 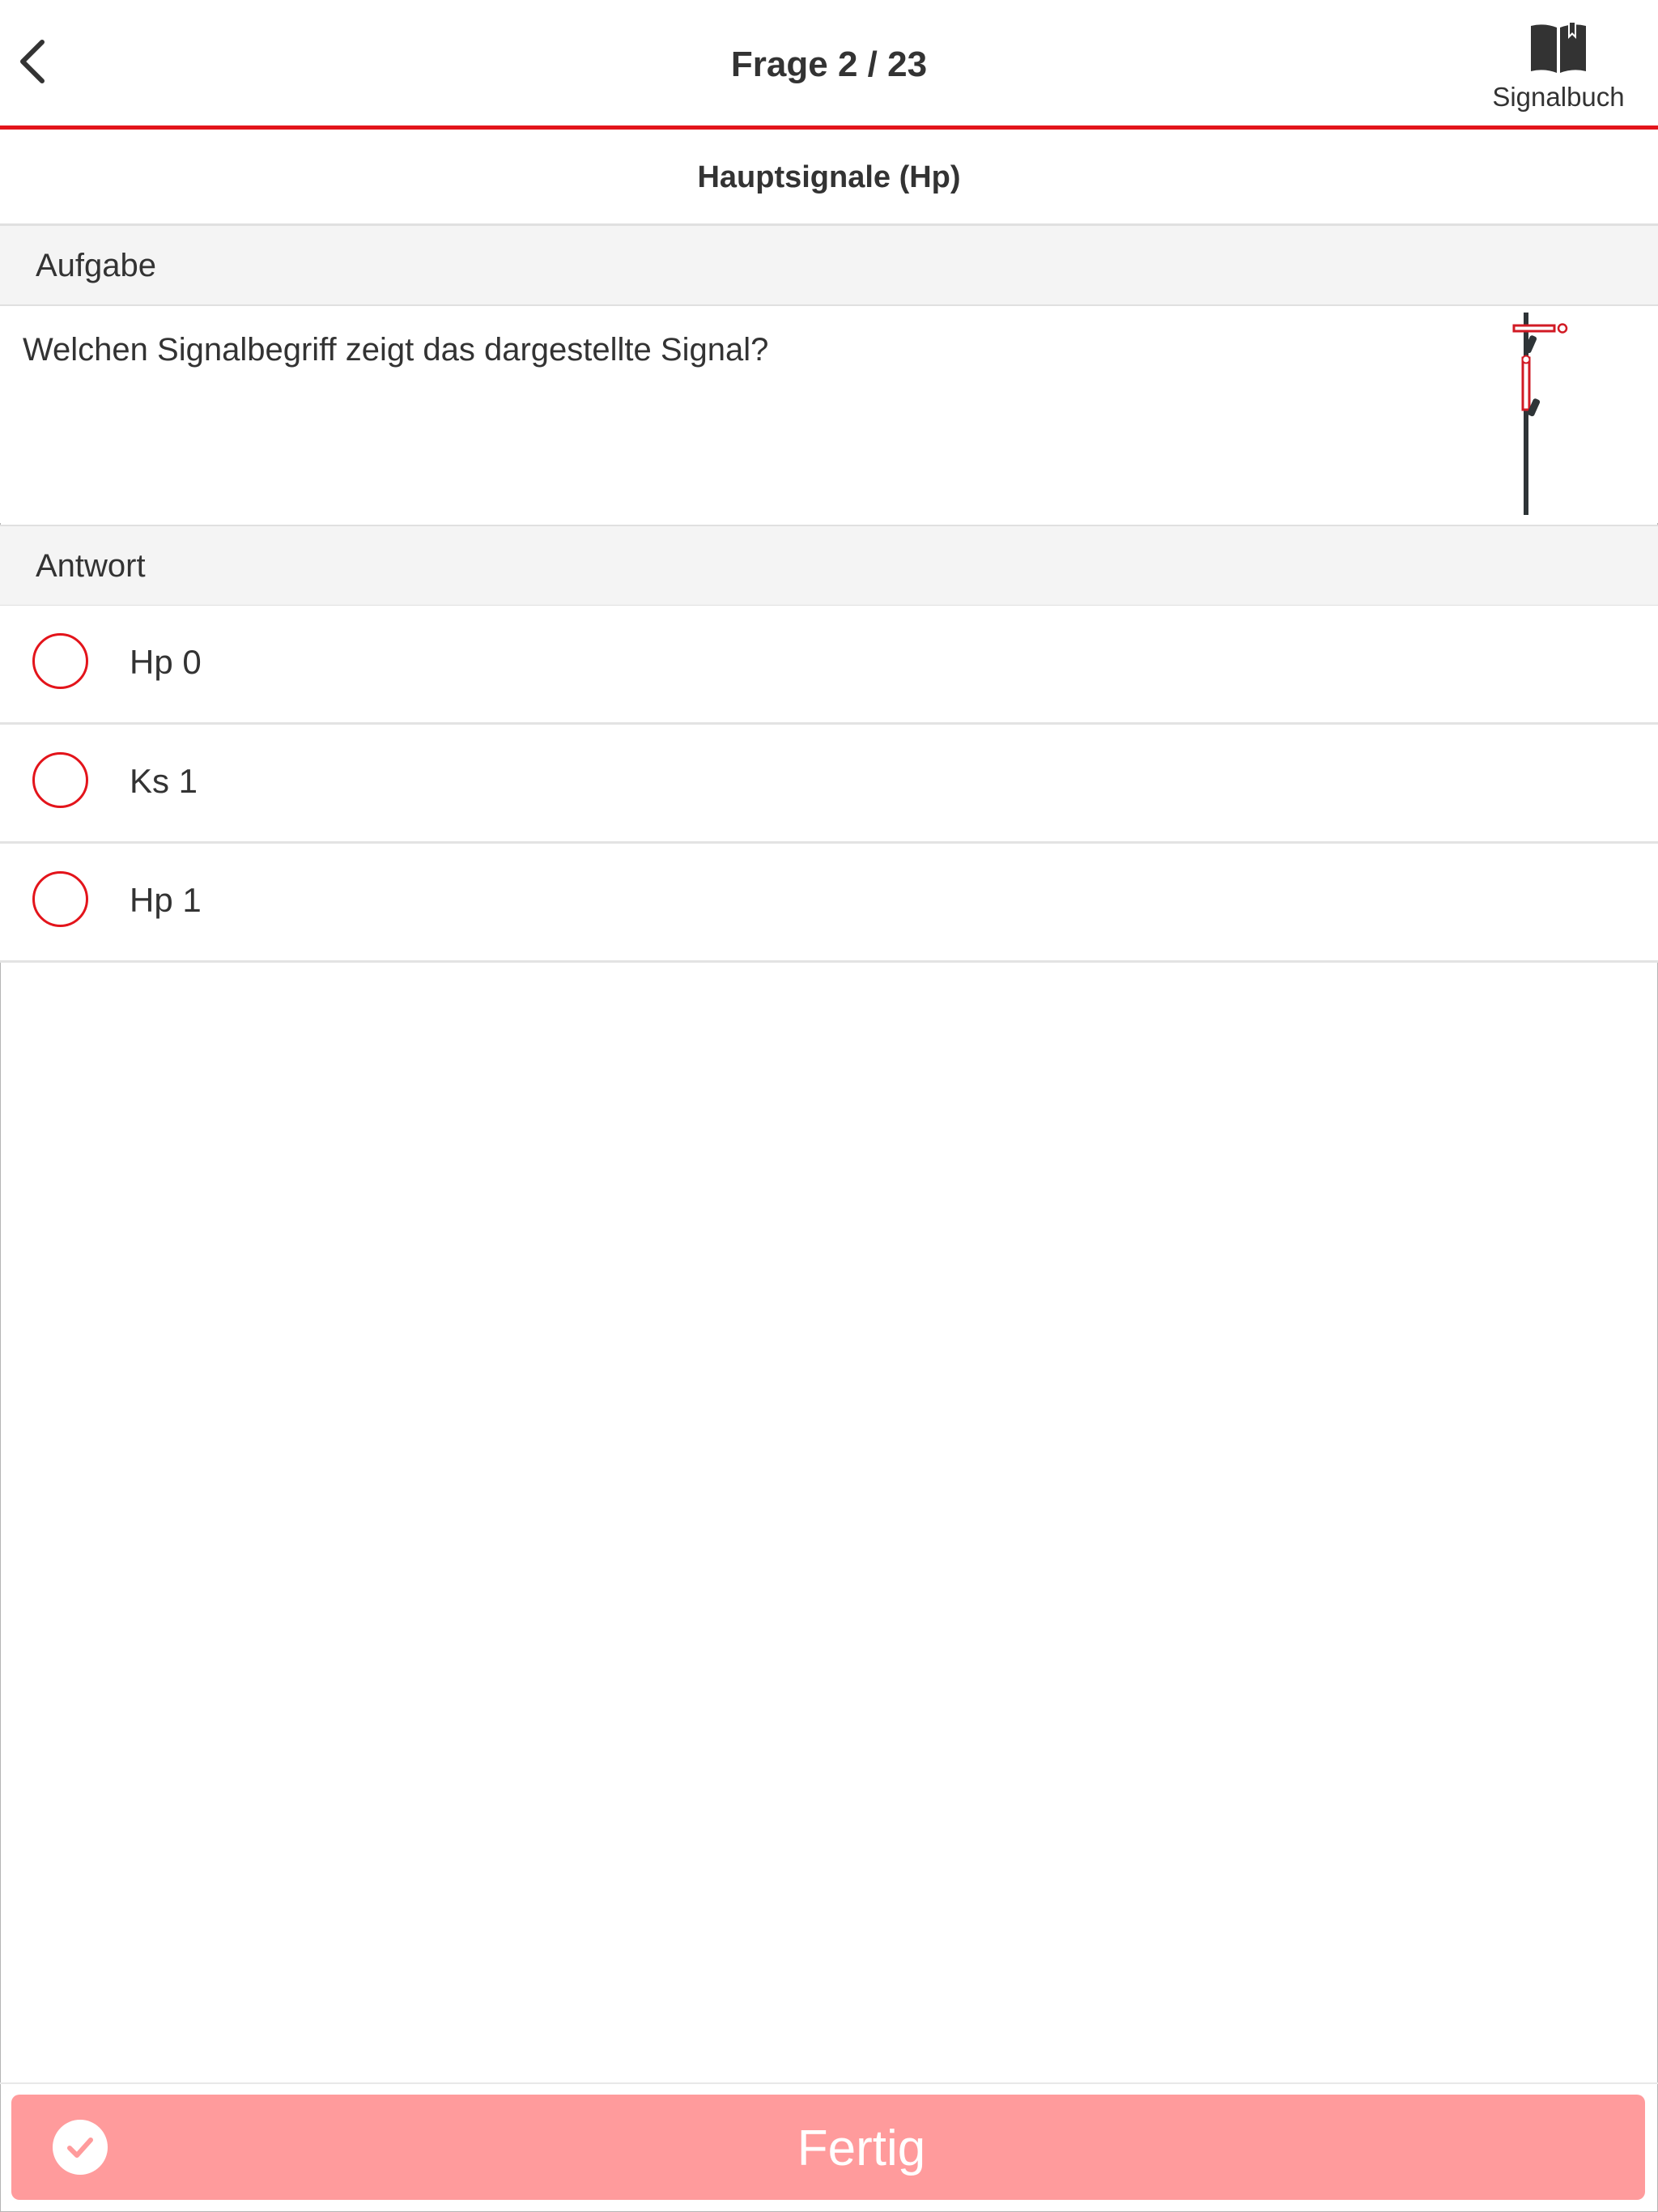 I want to click on footer-divider, so click(x=829, y=2083).